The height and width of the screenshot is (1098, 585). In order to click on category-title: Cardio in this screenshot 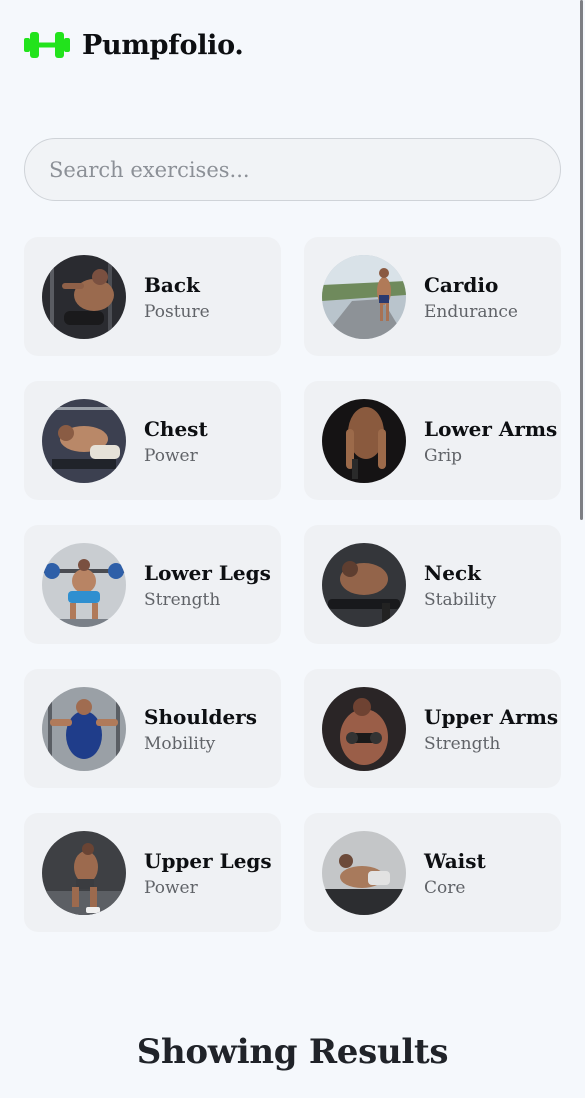, I will do `click(461, 285)`.